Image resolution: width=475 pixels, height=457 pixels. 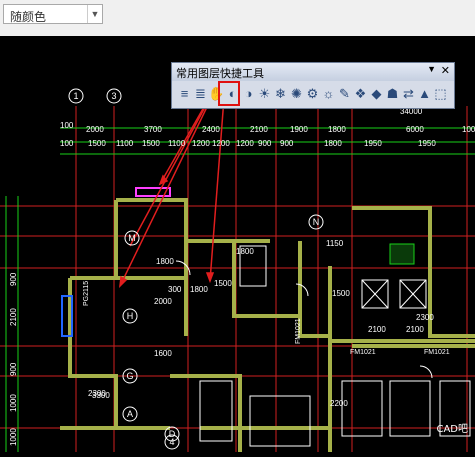 I want to click on layer-stack-icon: ≡, so click(x=184, y=93).